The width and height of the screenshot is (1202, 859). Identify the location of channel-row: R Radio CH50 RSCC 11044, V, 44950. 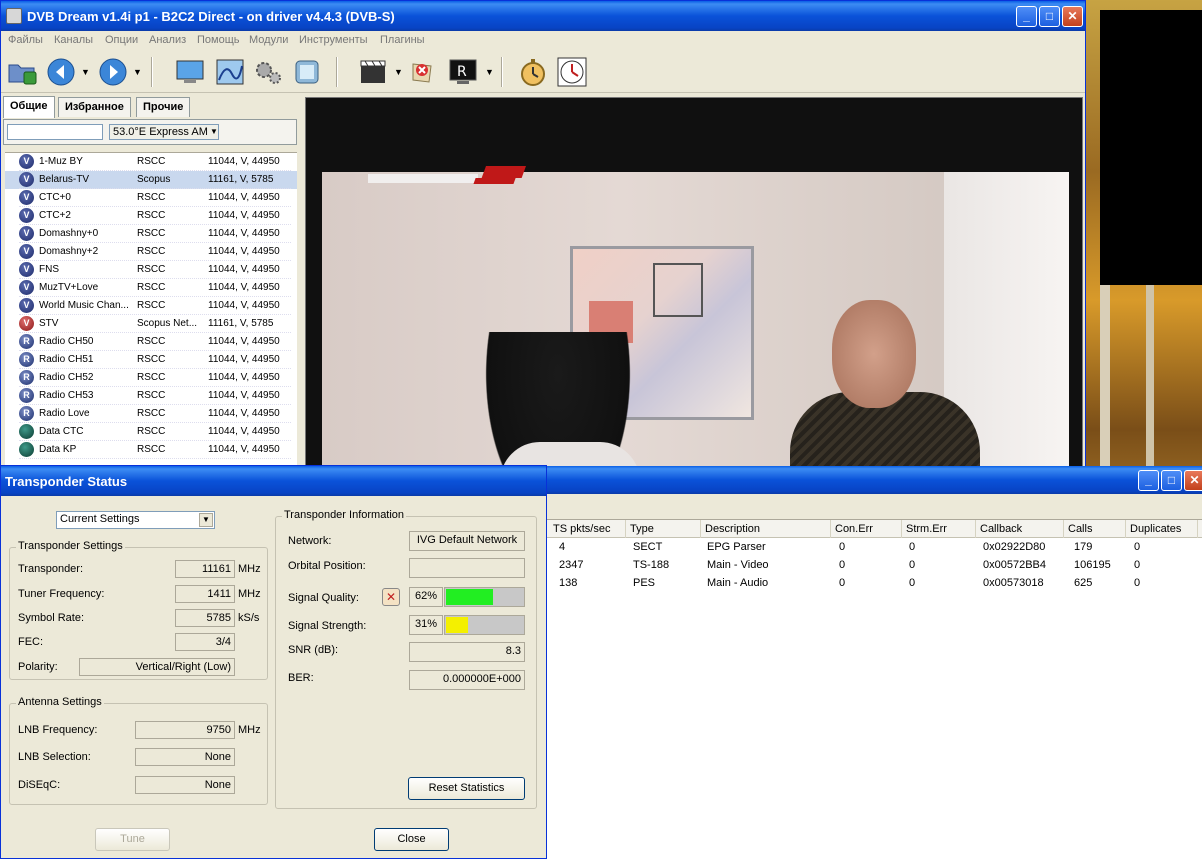
(151, 342).